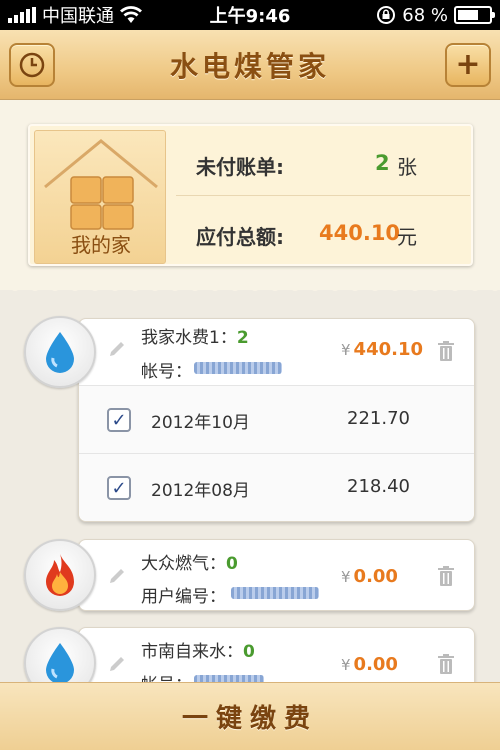  I want to click on flame-icon, so click(60, 575).